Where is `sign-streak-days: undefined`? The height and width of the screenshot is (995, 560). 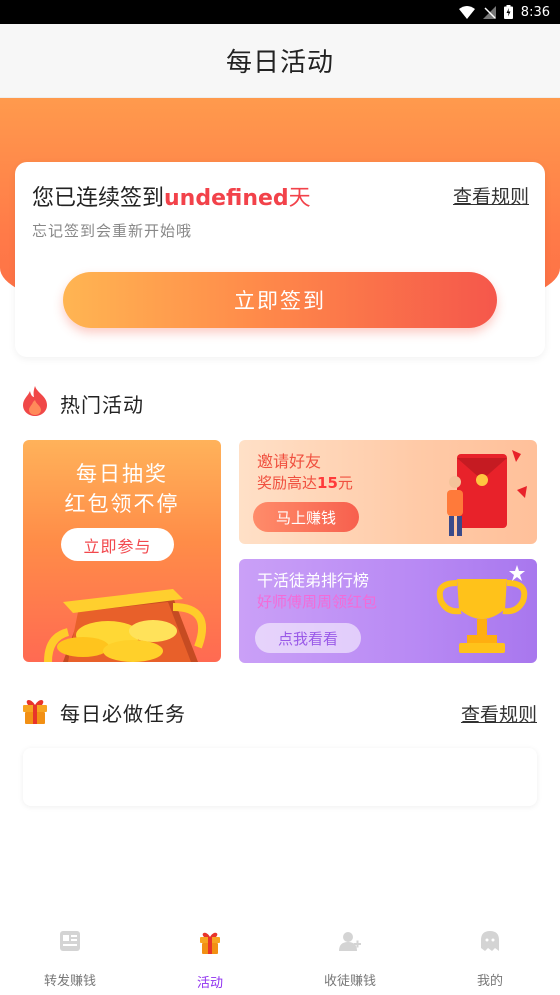 sign-streak-days: undefined is located at coordinates (226, 198).